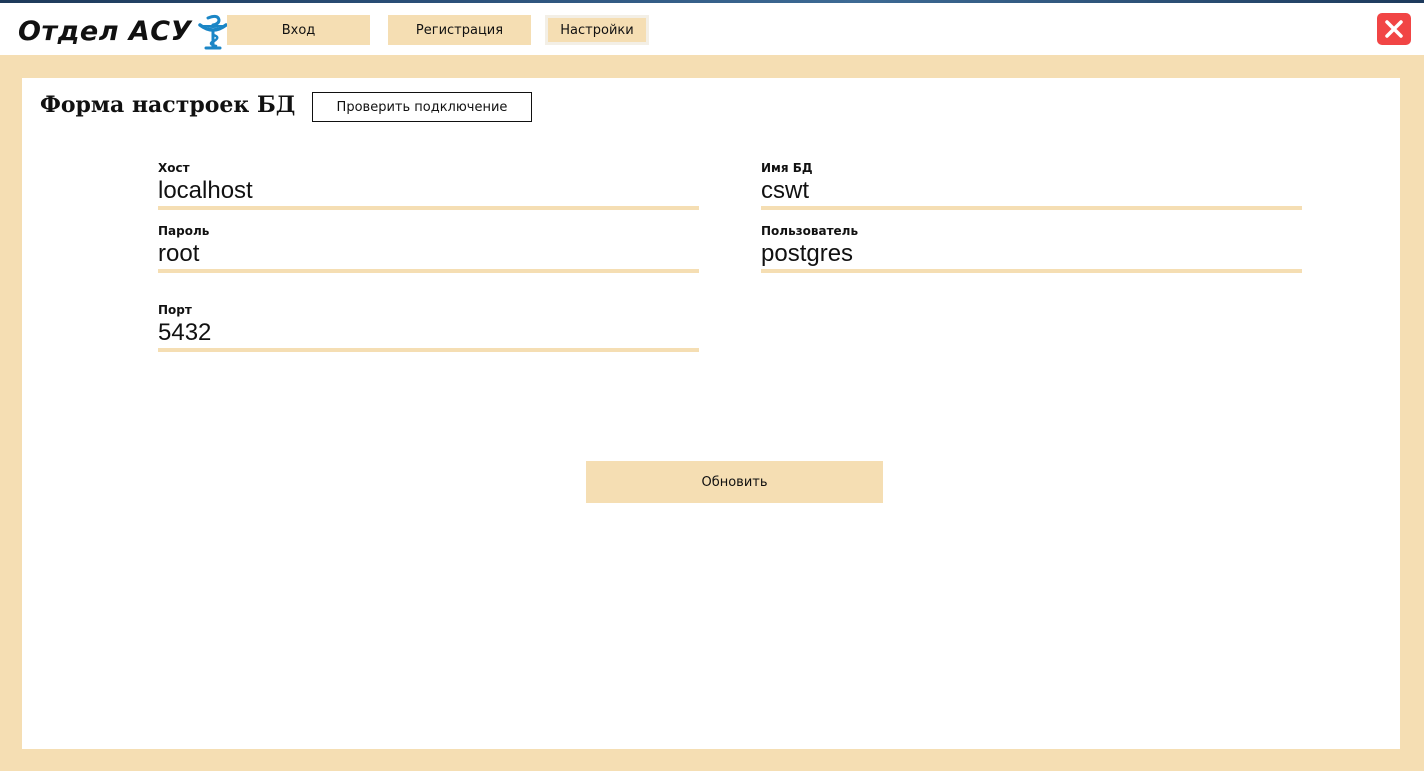  What do you see at coordinates (459, 30) in the screenshot?
I see `nav-register-button: Регистрация` at bounding box center [459, 30].